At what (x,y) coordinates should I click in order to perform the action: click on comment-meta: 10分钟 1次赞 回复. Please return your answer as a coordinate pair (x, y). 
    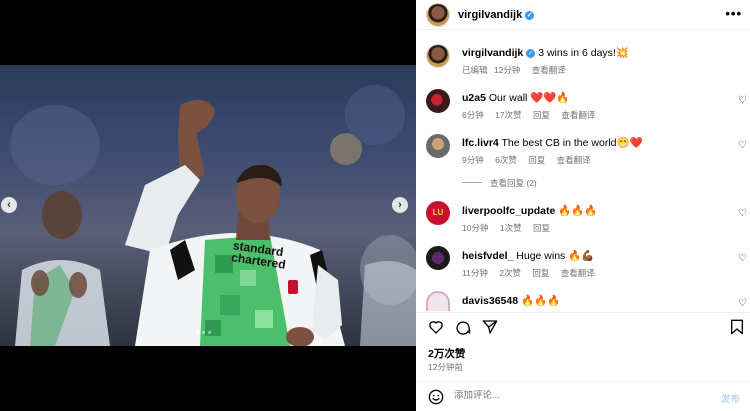
    Looking at the image, I should click on (510, 228).